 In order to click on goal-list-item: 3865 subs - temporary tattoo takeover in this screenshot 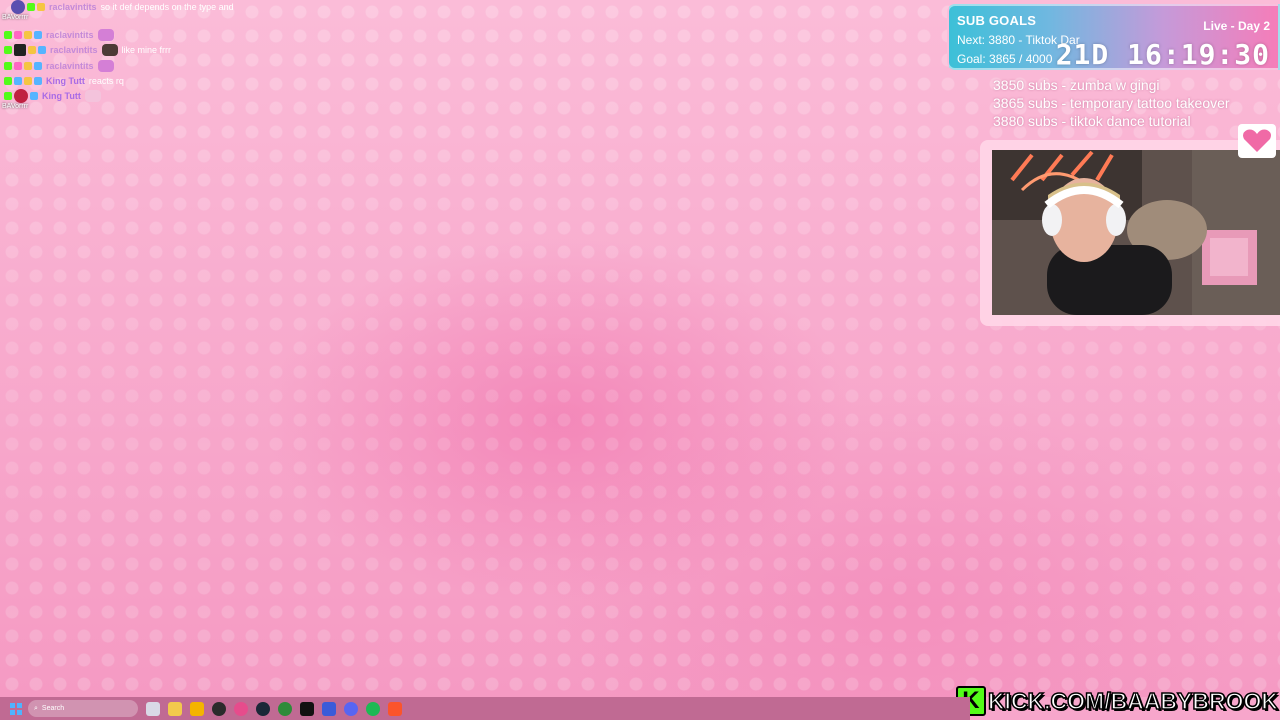, I will do `click(1111, 103)`.